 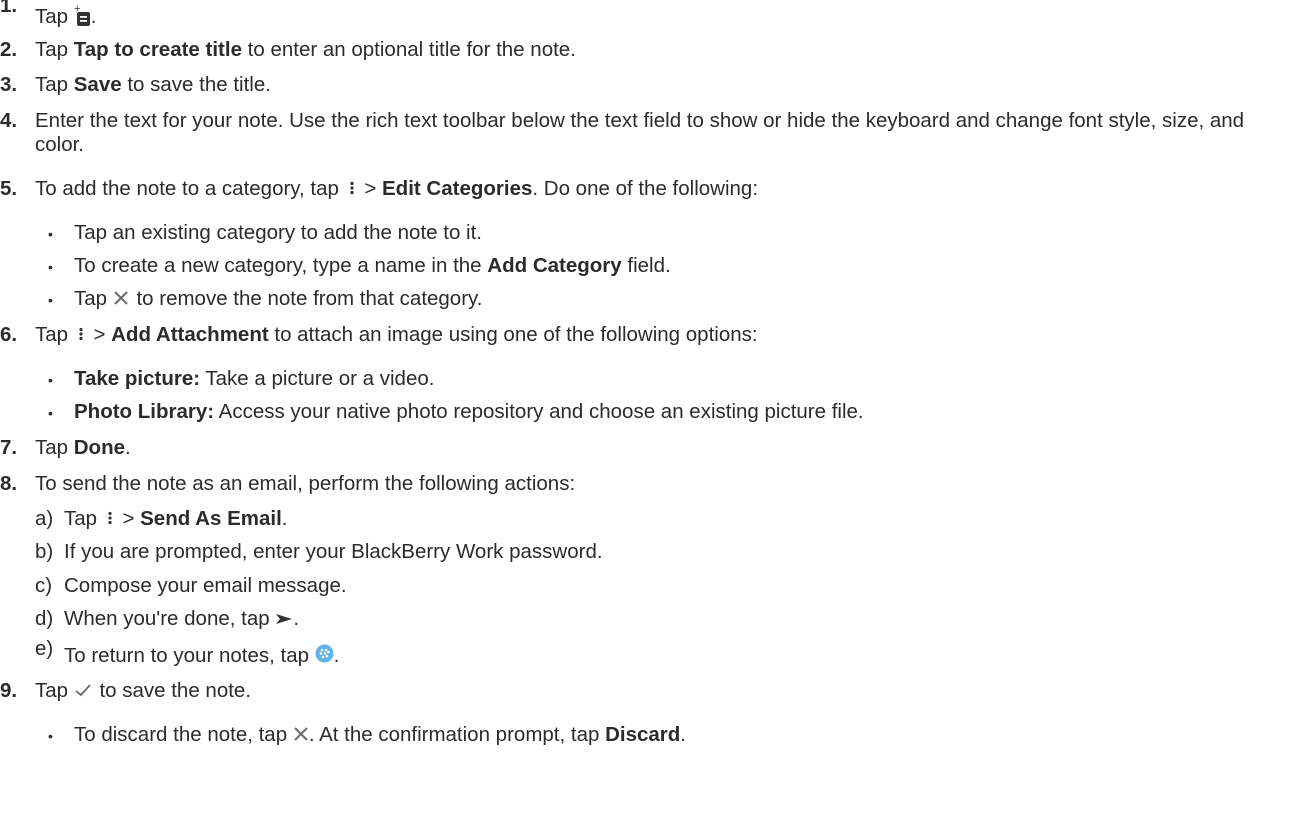 What do you see at coordinates (554, 265) in the screenshot?
I see `ui-label-add-category: Add Category` at bounding box center [554, 265].